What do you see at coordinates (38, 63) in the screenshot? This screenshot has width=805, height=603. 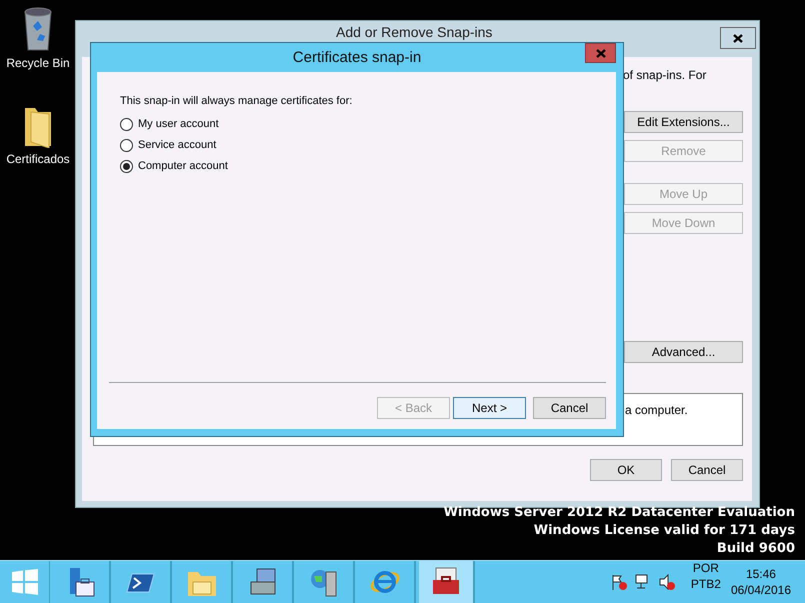 I see `desktop-icon-label: Recycle Bin` at bounding box center [38, 63].